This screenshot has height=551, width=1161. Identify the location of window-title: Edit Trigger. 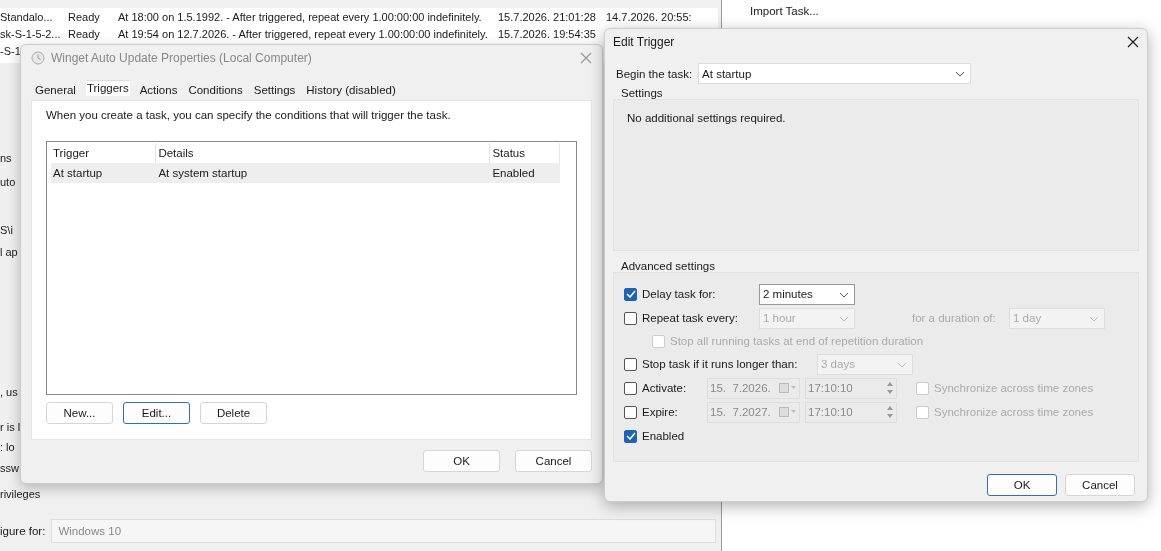
(644, 42).